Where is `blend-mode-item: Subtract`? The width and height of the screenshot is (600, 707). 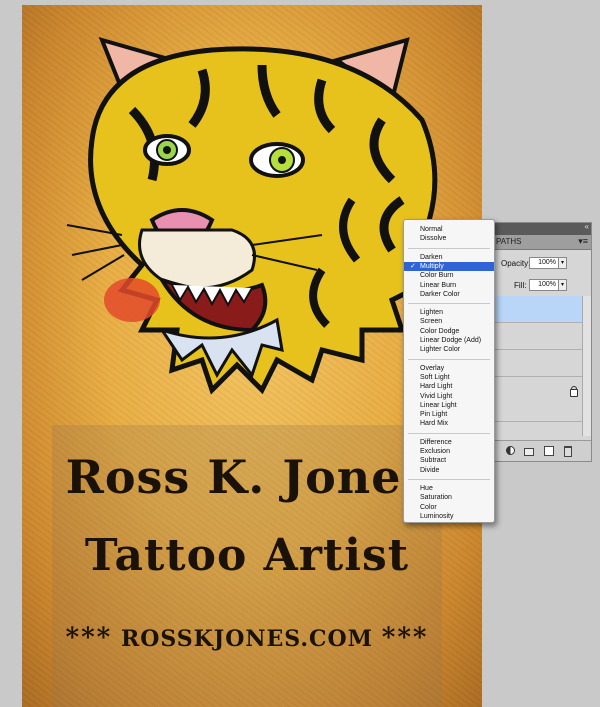
blend-mode-item: Subtract is located at coordinates (449, 460).